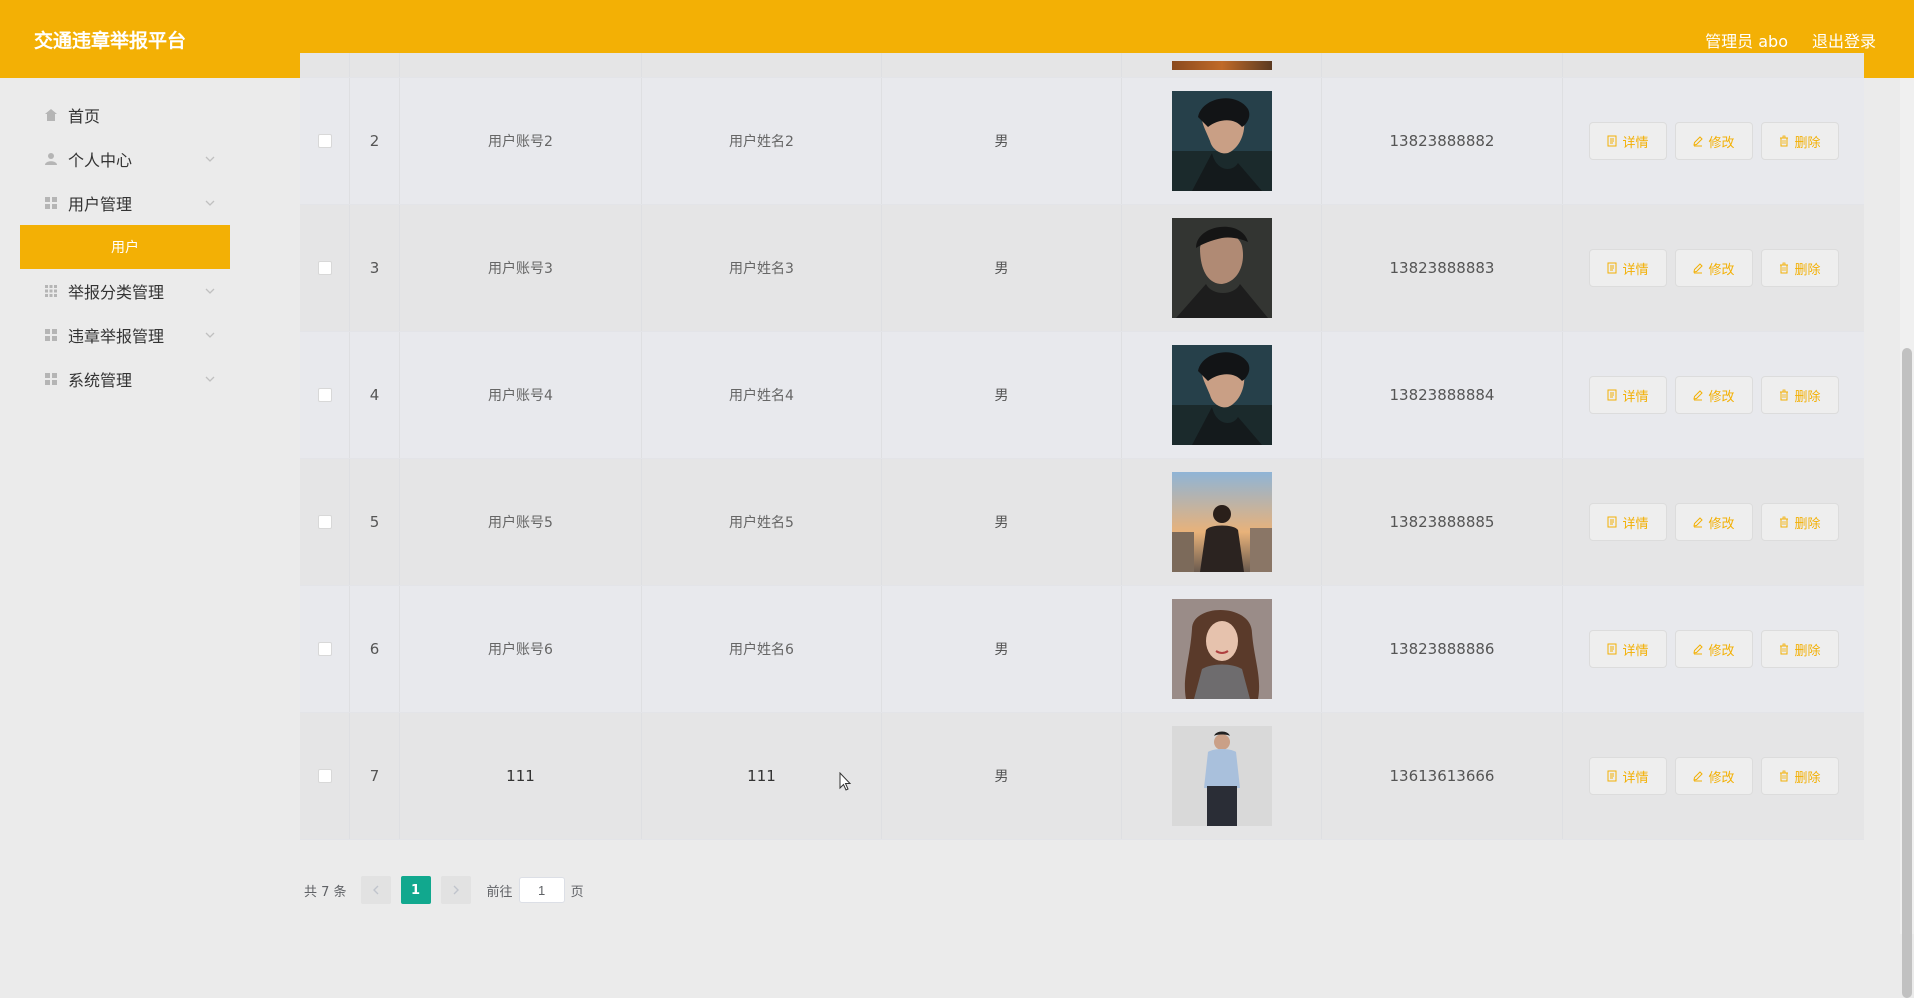 The height and width of the screenshot is (998, 1914). What do you see at coordinates (375, 890) in the screenshot?
I see `prev-page-button` at bounding box center [375, 890].